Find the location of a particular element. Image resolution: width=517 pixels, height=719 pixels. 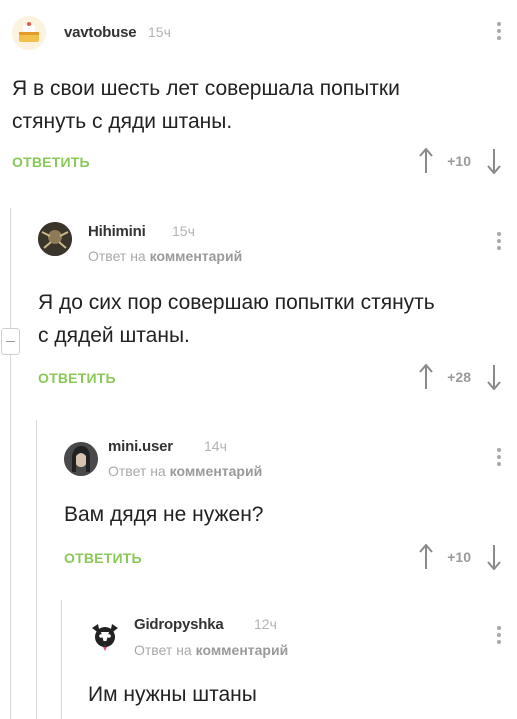

collapse-thread-button is located at coordinates (10, 341).